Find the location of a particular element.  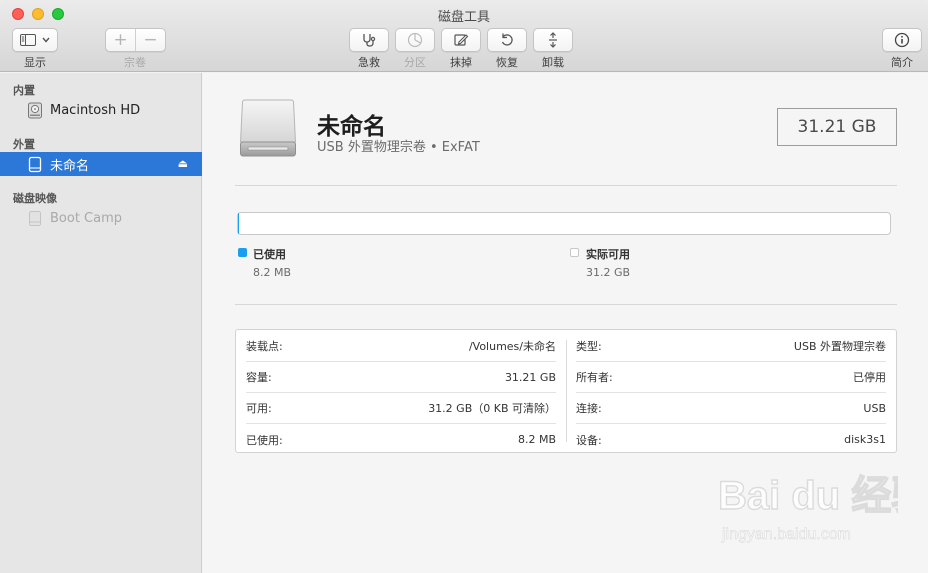

restore-button is located at coordinates (507, 40).